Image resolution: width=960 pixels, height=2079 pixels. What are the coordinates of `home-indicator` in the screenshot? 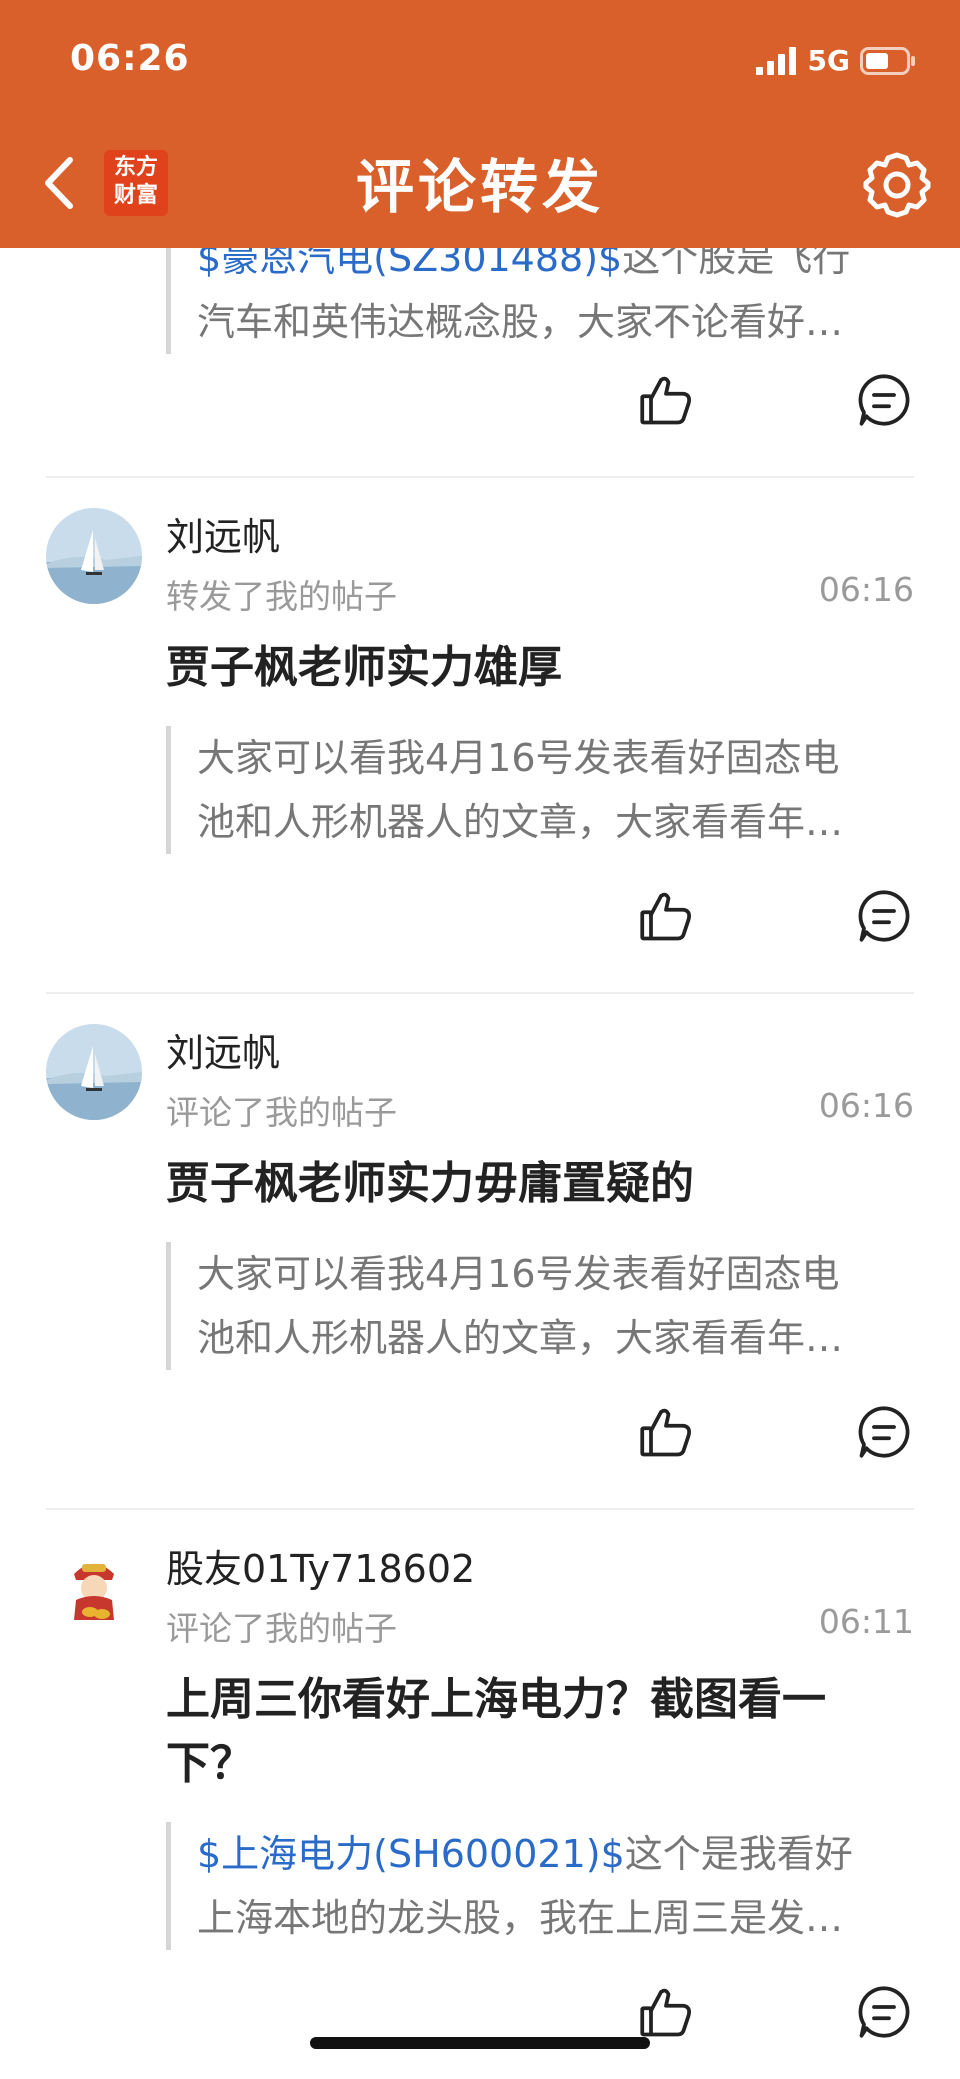 It's located at (480, 2043).